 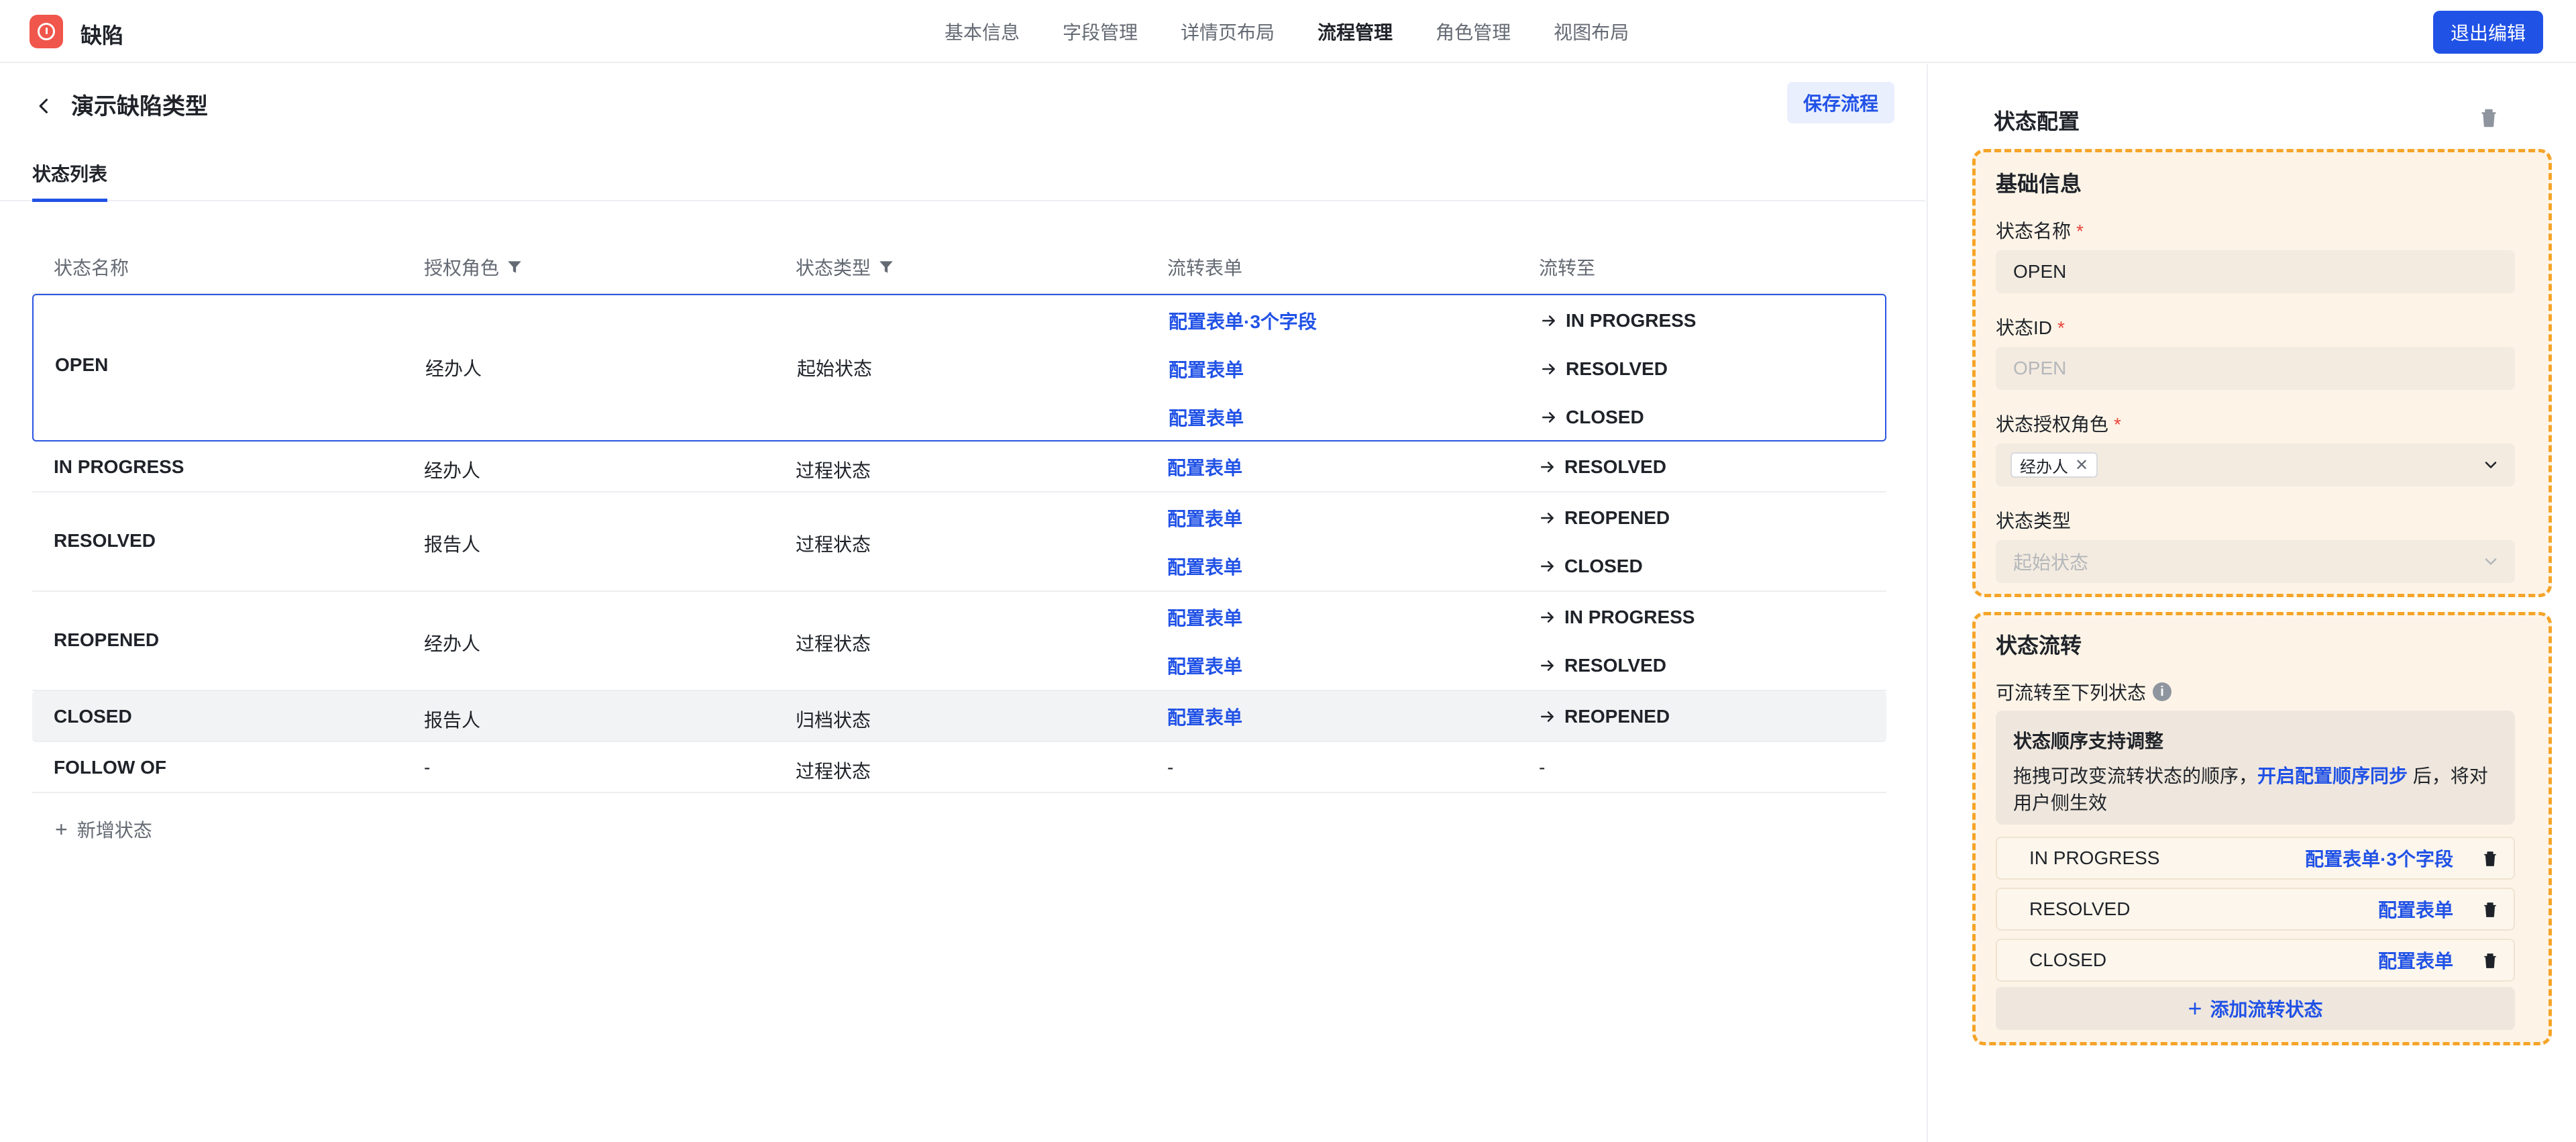 What do you see at coordinates (2068, 960) in the screenshot?
I see `flow-item-name: CLOSED` at bounding box center [2068, 960].